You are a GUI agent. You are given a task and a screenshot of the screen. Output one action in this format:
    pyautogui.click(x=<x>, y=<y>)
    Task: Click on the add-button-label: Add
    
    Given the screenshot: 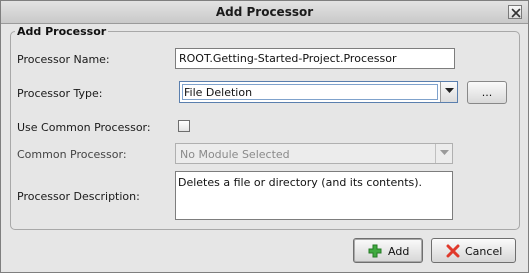 What is the action you would take?
    pyautogui.click(x=399, y=251)
    